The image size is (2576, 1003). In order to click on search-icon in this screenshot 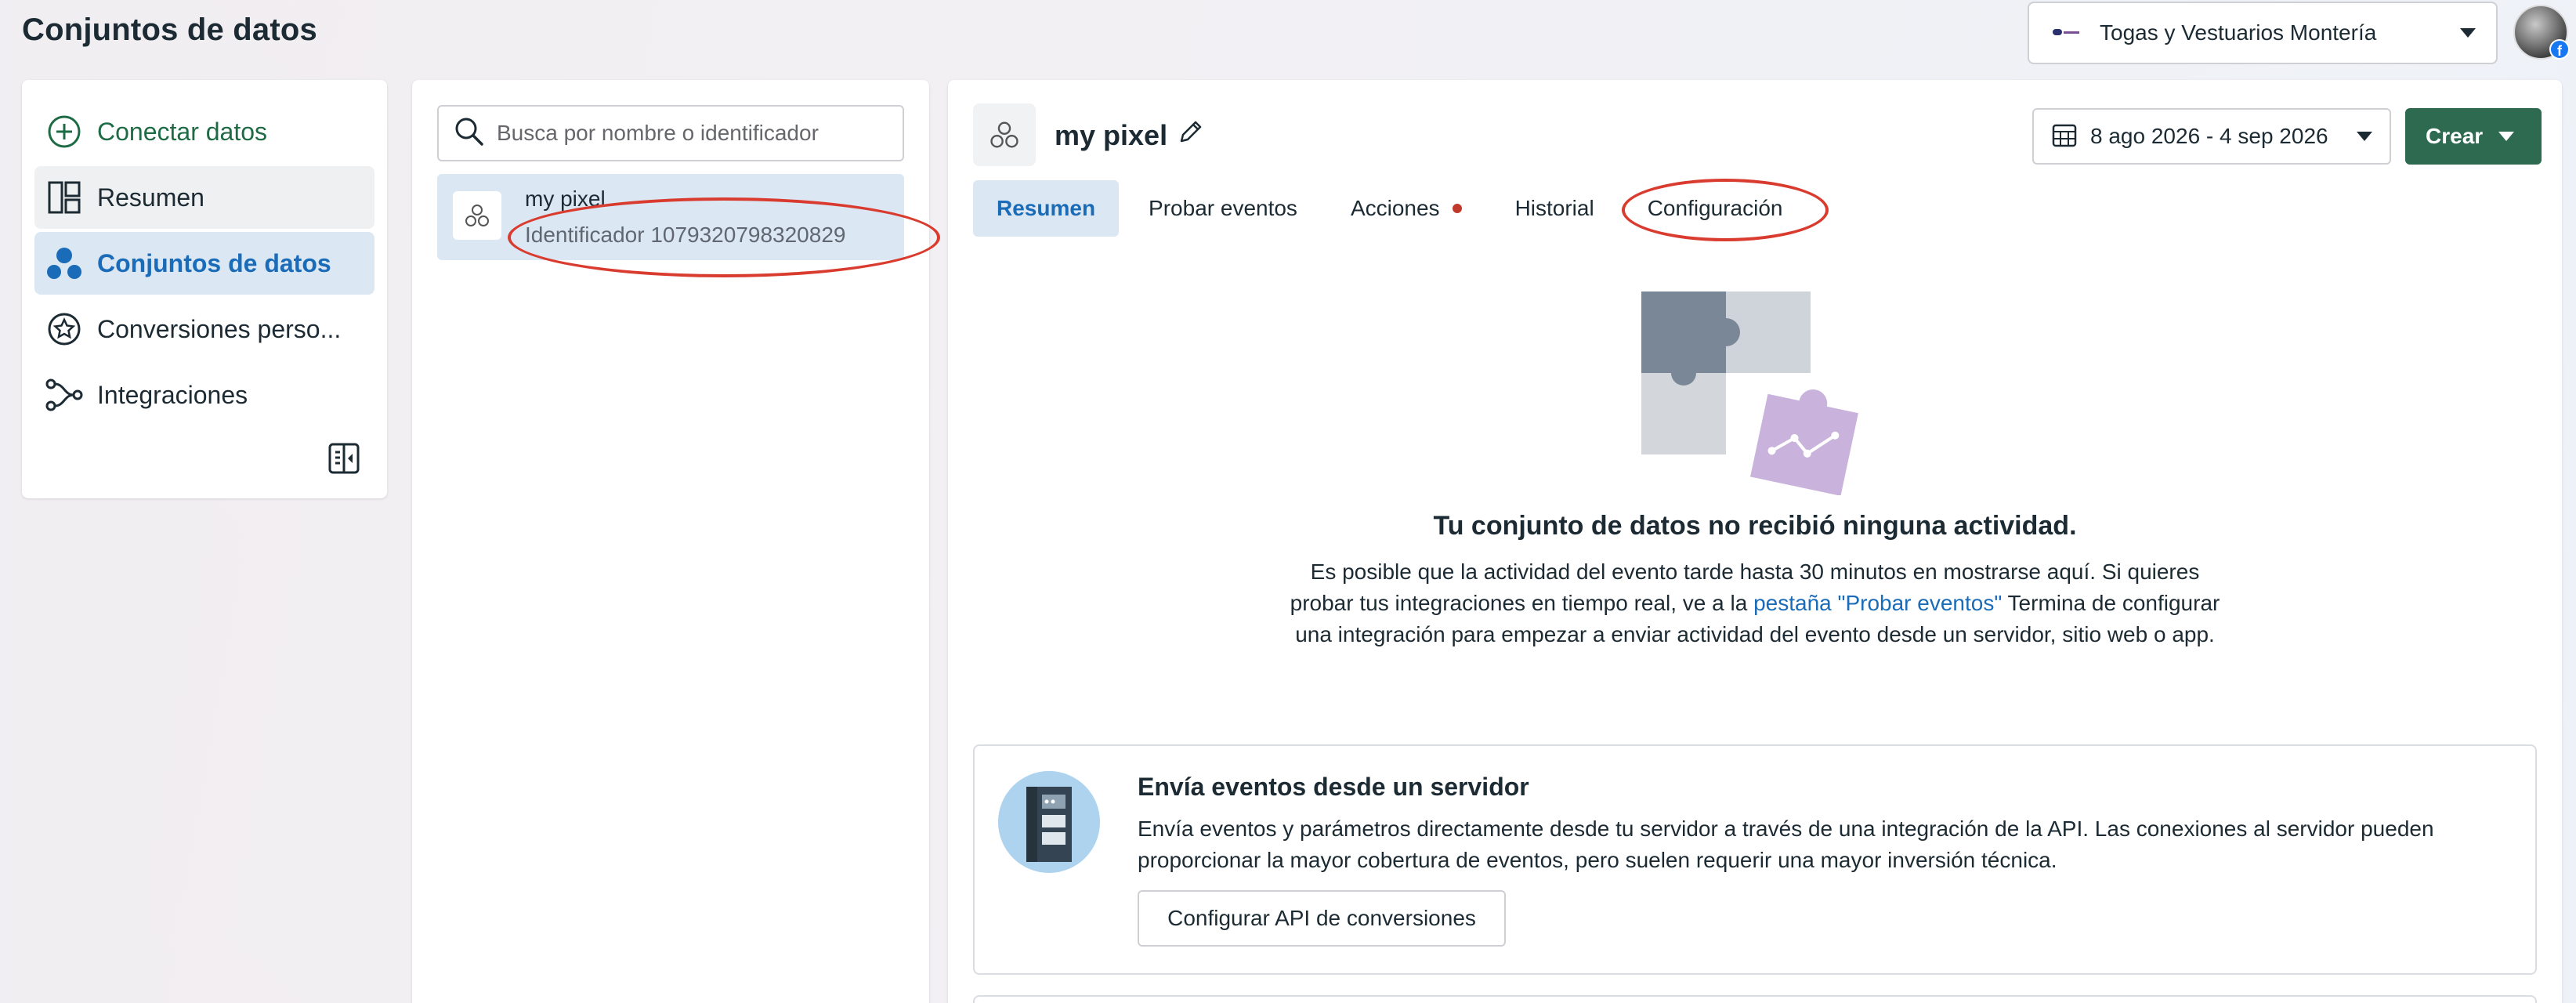, I will do `click(469, 133)`.